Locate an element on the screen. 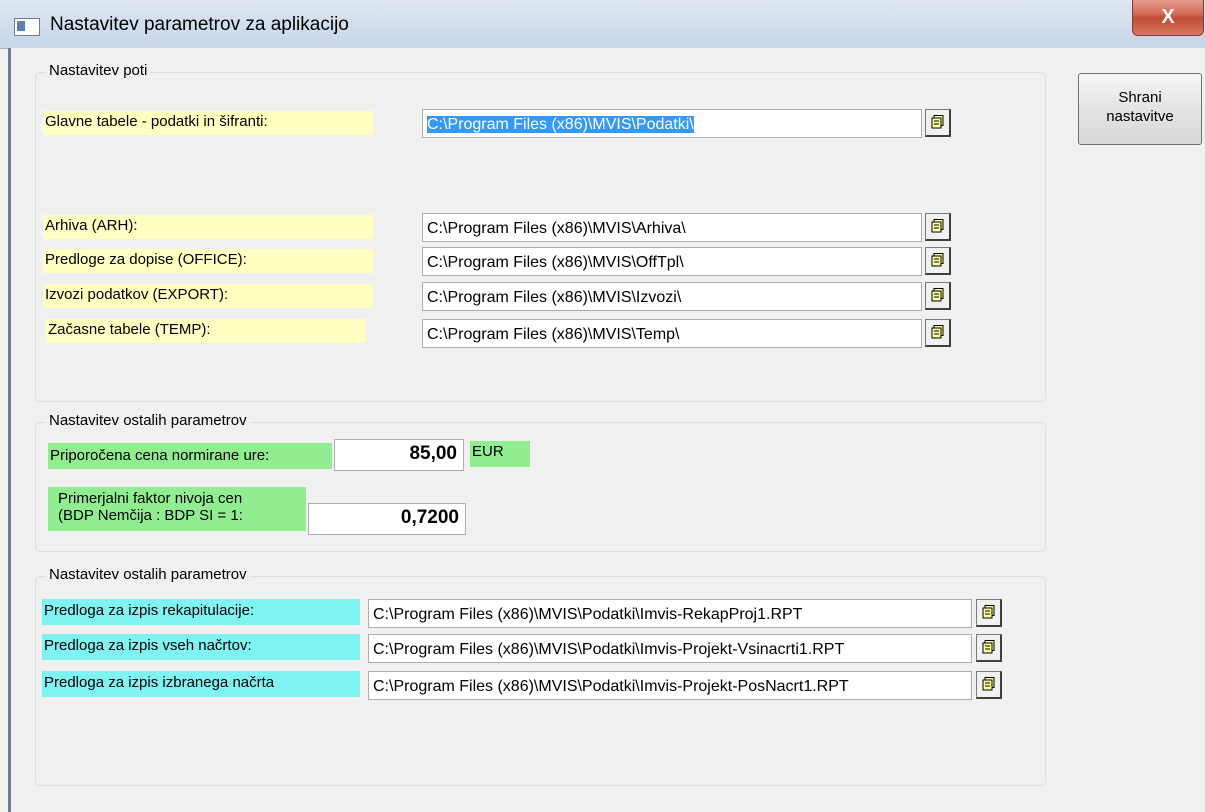 This screenshot has height=812, width=1205. save-button-label-line2: nastavitve is located at coordinates (1140, 116).